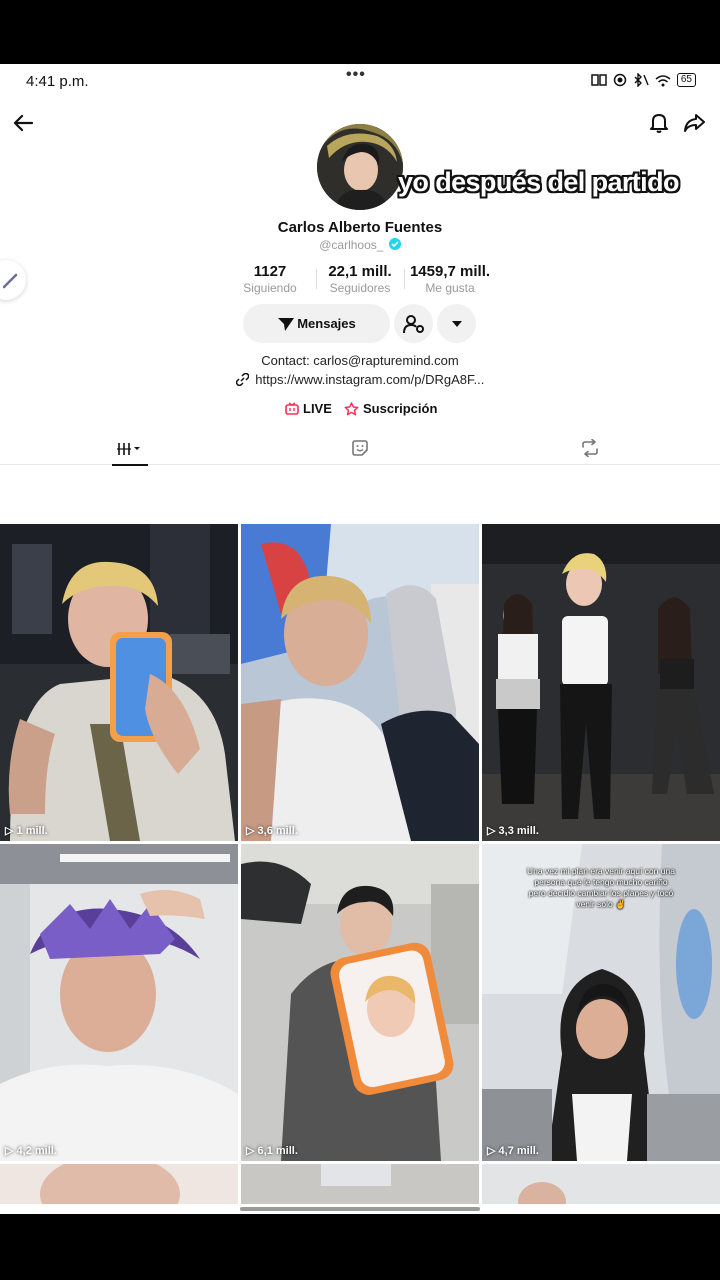 This screenshot has width=720, height=1280. What do you see at coordinates (32, 831) in the screenshot?
I see `view-count: 1 mill.` at bounding box center [32, 831].